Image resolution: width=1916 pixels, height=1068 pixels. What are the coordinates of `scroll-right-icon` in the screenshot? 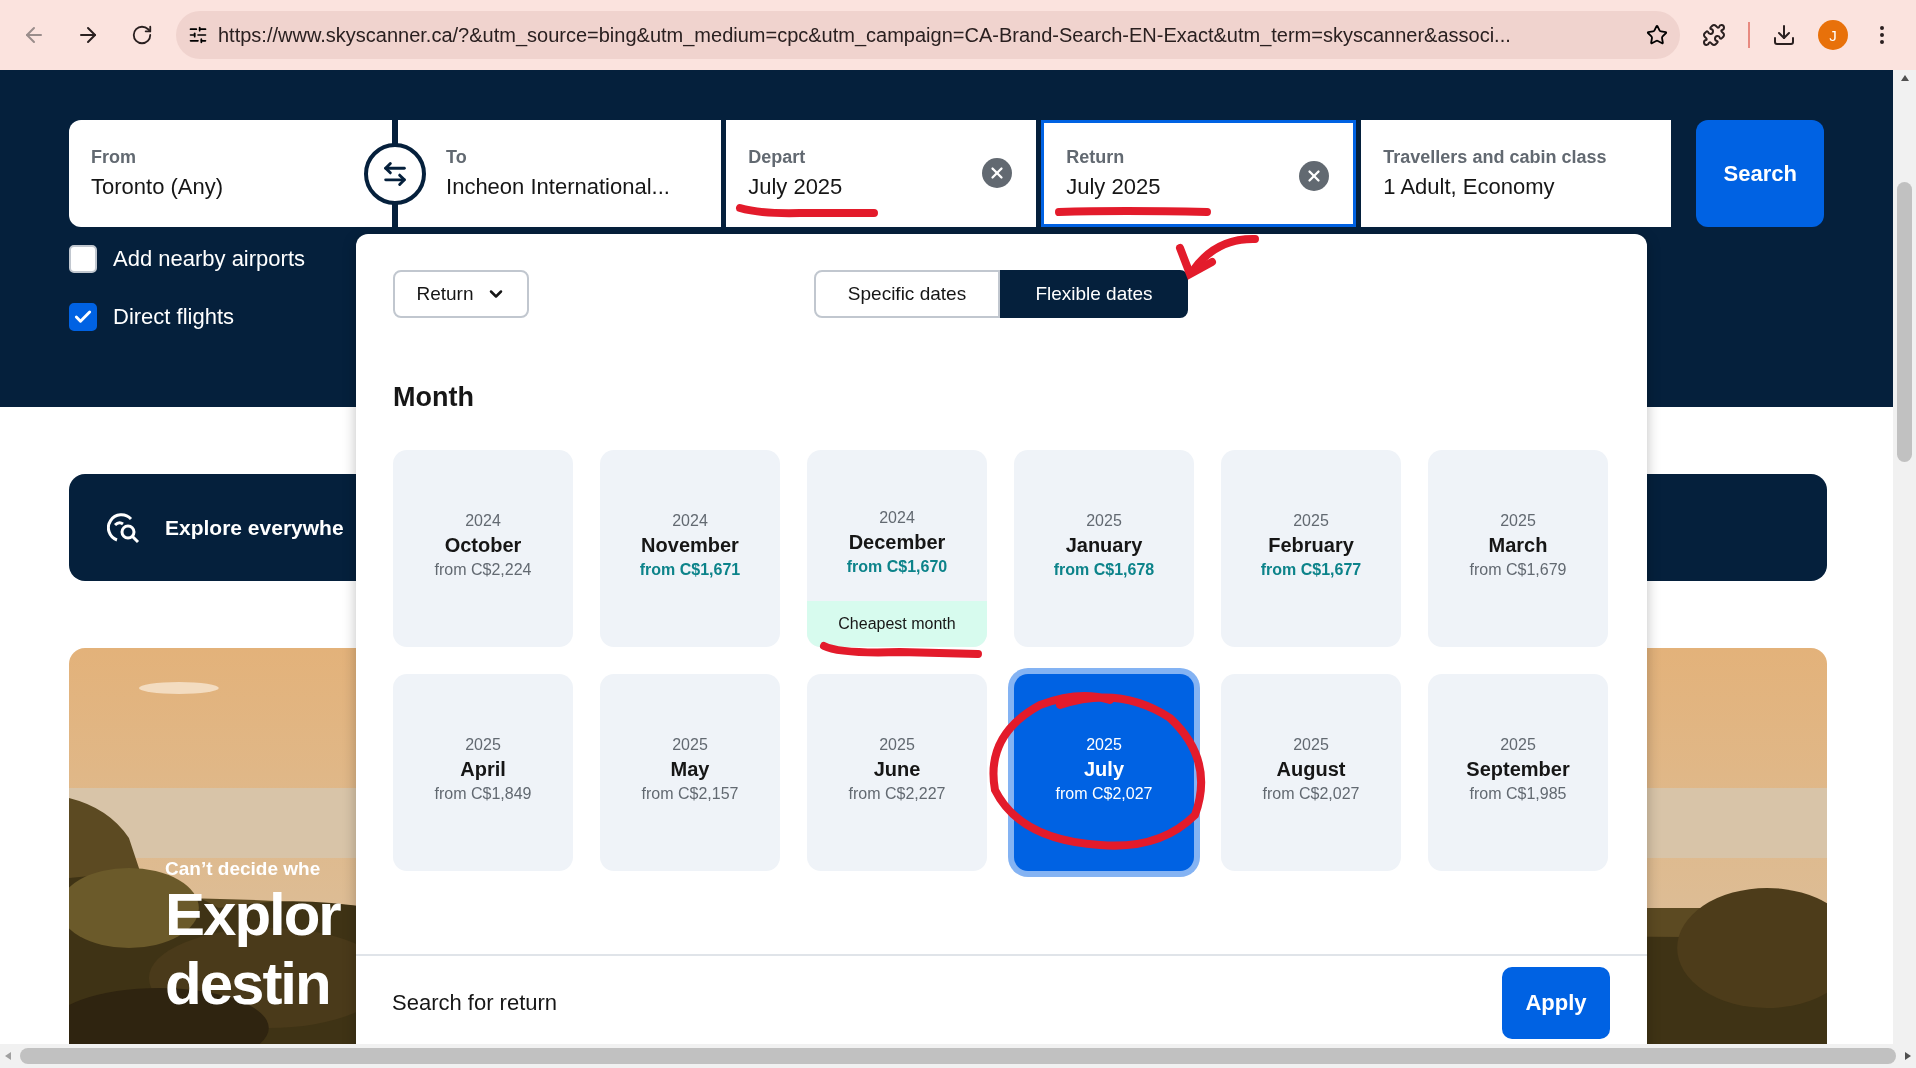 It's located at (1908, 1056).